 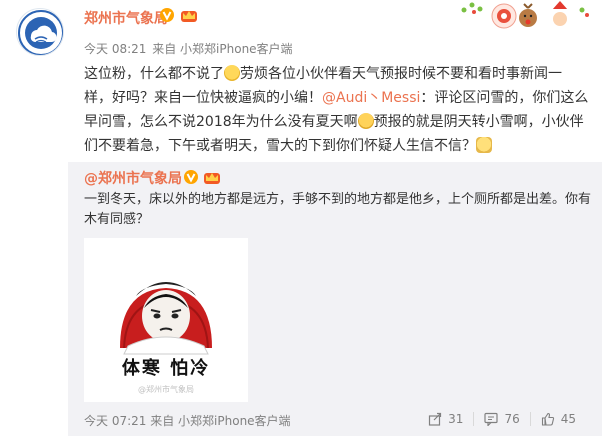 I want to click on post-meta: 今天 08:21 来自 小郑郑iPhone客户端, so click(x=188, y=48).